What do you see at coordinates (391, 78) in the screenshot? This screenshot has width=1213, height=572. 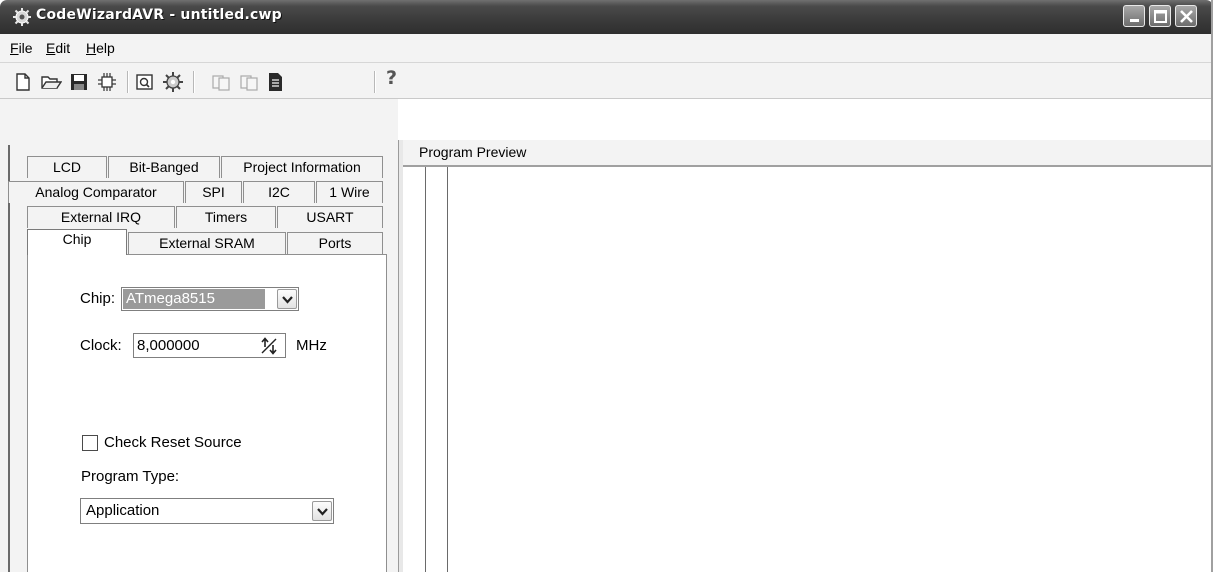 I see `help-icon: ?` at bounding box center [391, 78].